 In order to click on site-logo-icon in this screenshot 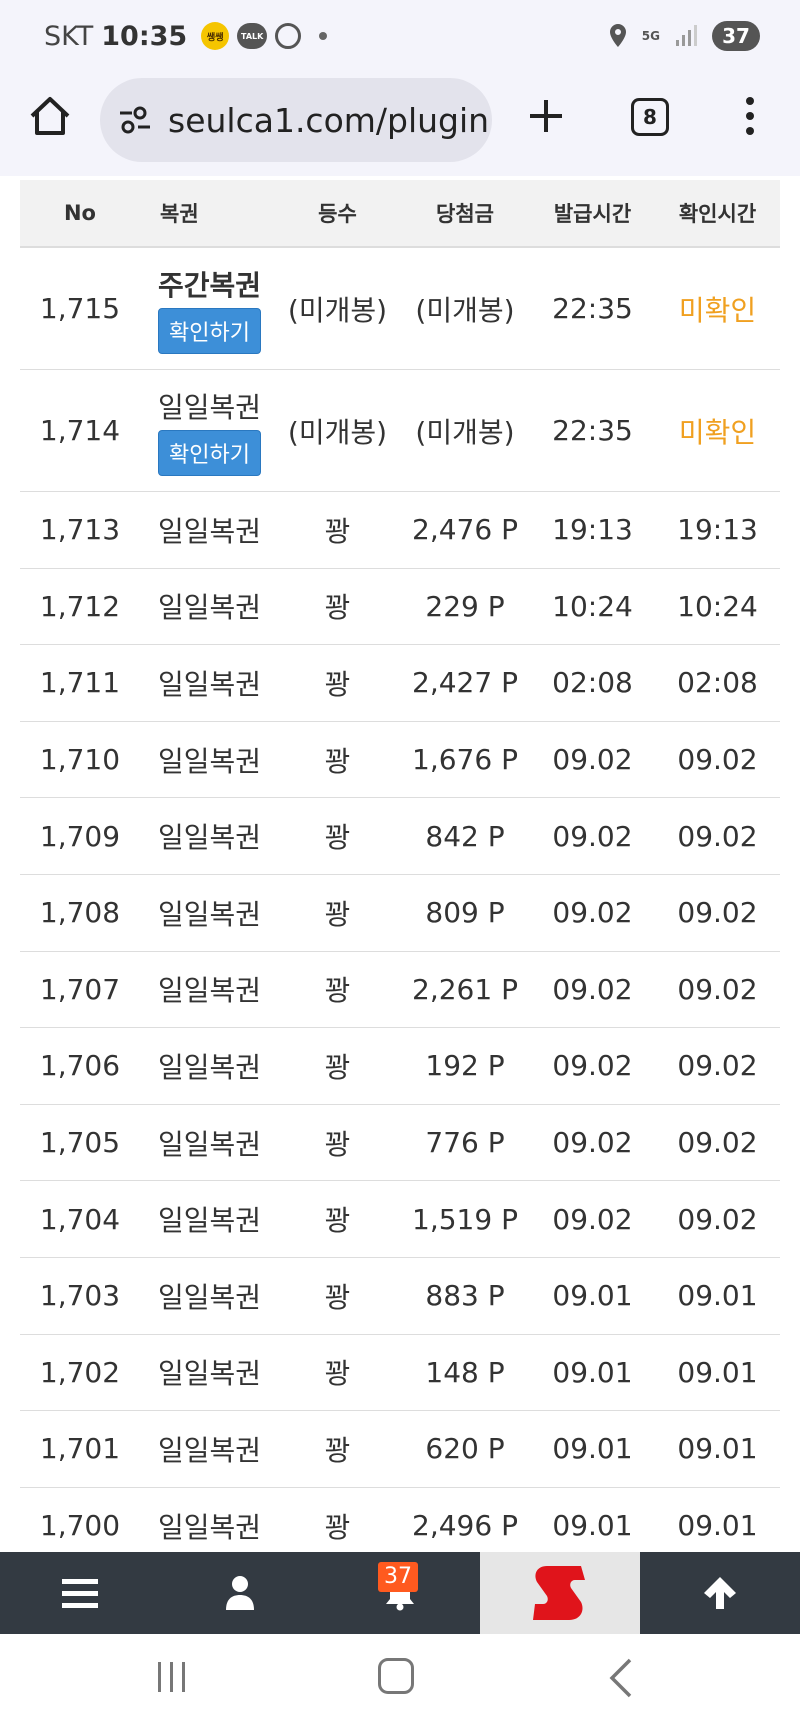, I will do `click(560, 1593)`.